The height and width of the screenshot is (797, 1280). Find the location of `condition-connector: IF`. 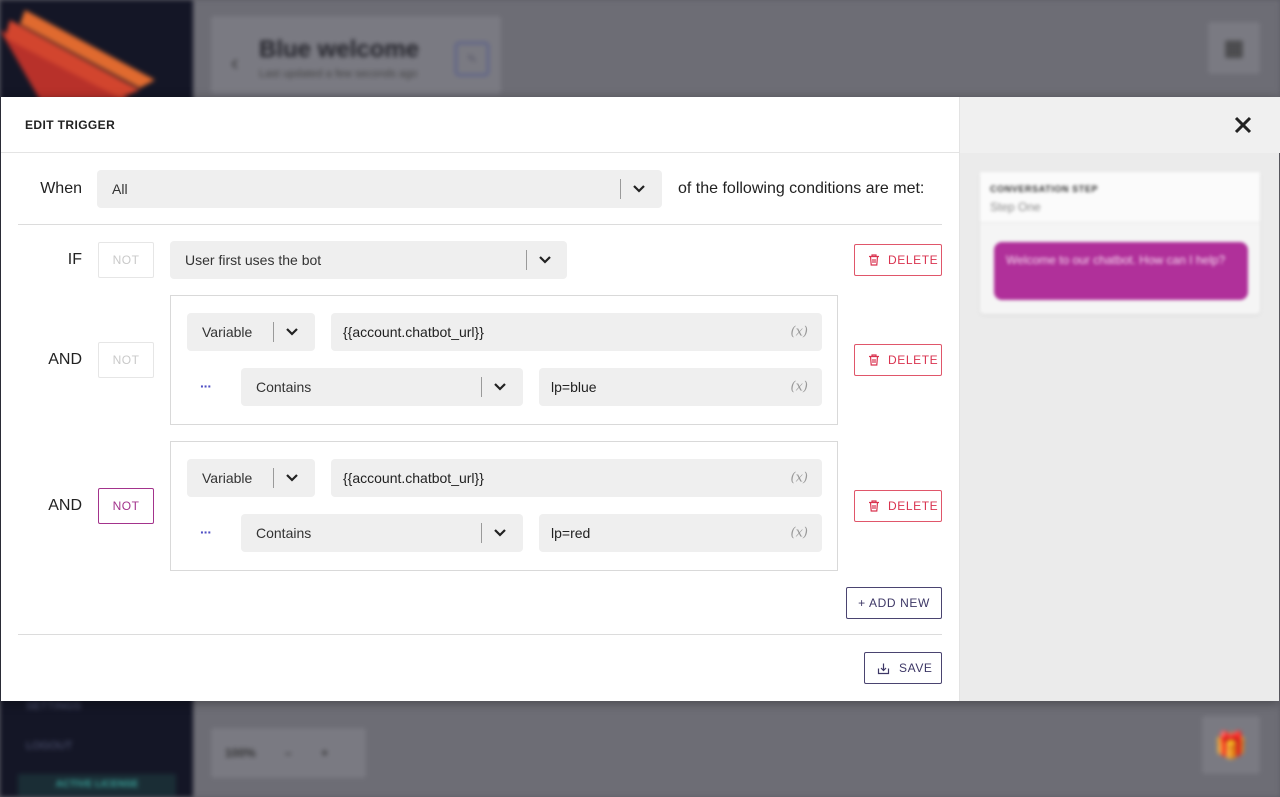

condition-connector: IF is located at coordinates (74, 259).